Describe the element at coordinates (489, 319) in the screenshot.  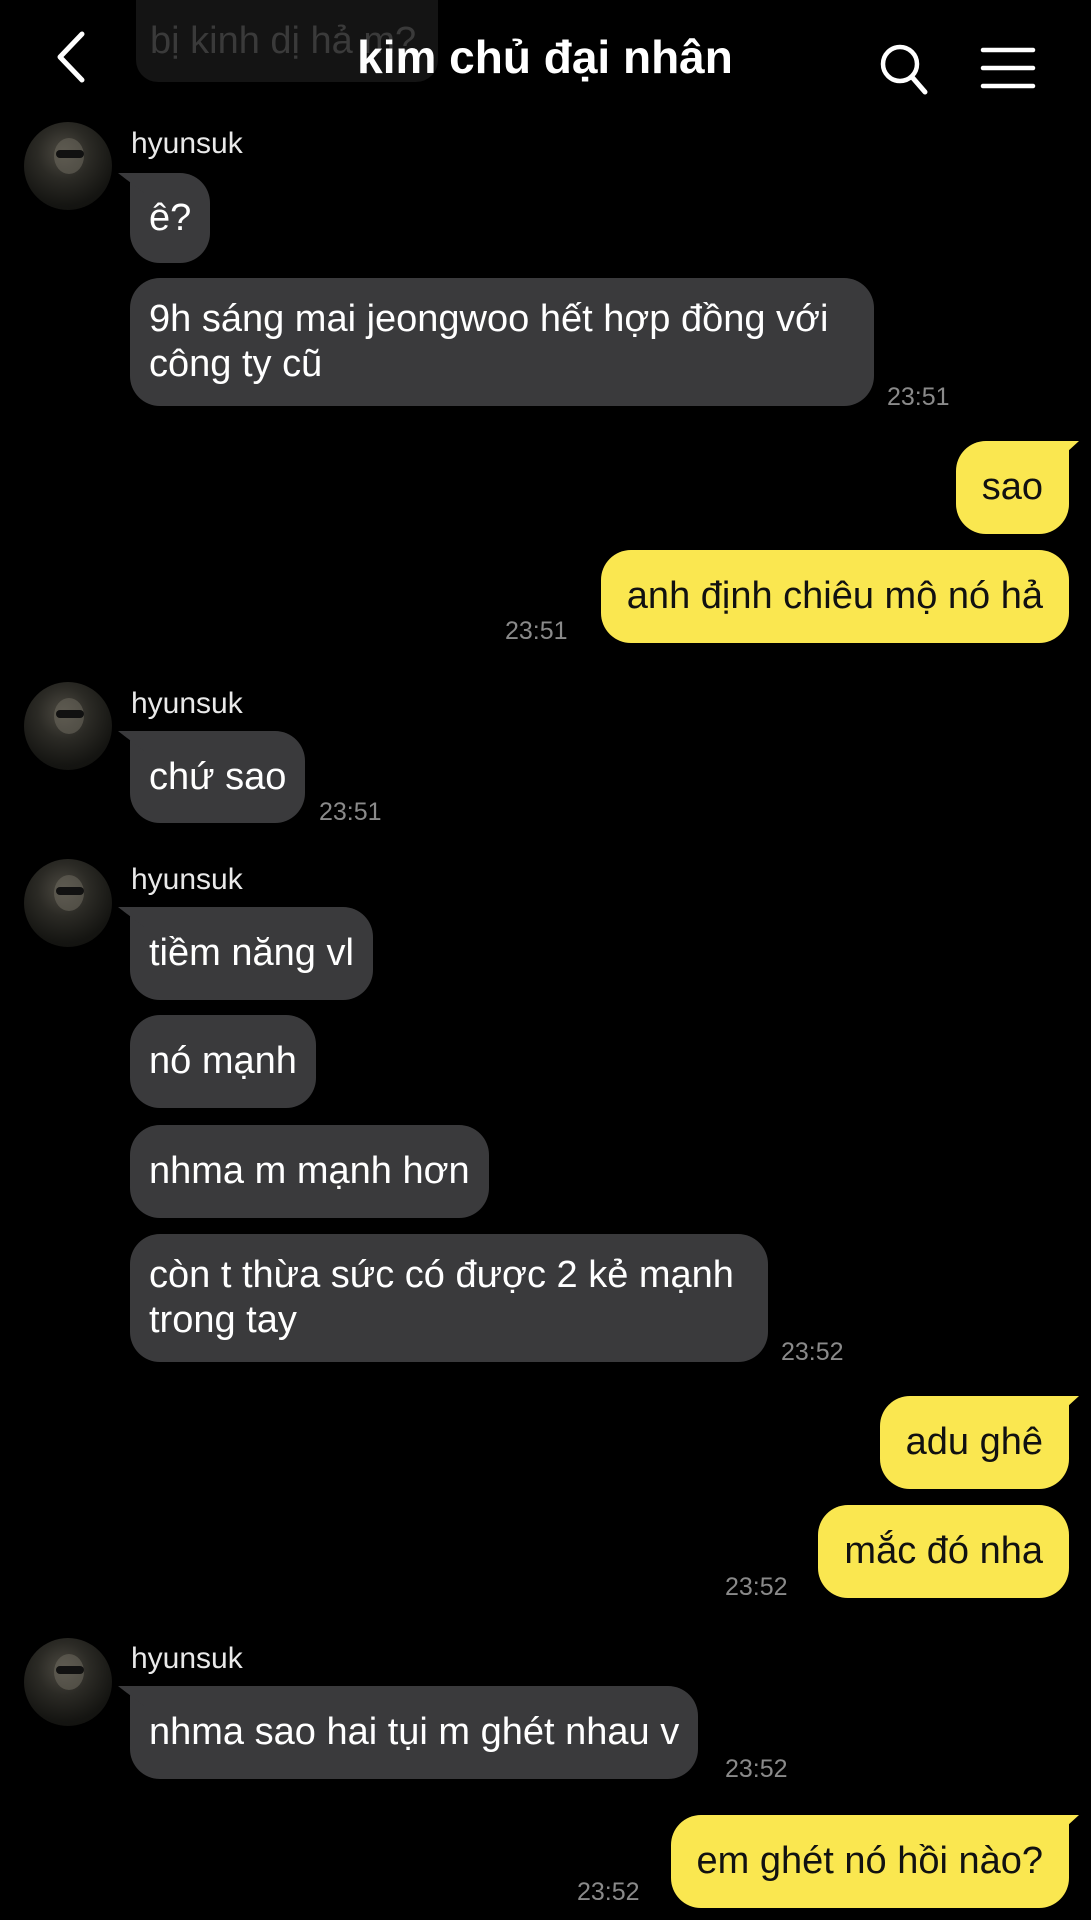
I see `message-text-line: 9h sáng mai jeongwoo hết hợp đồng với` at that location.